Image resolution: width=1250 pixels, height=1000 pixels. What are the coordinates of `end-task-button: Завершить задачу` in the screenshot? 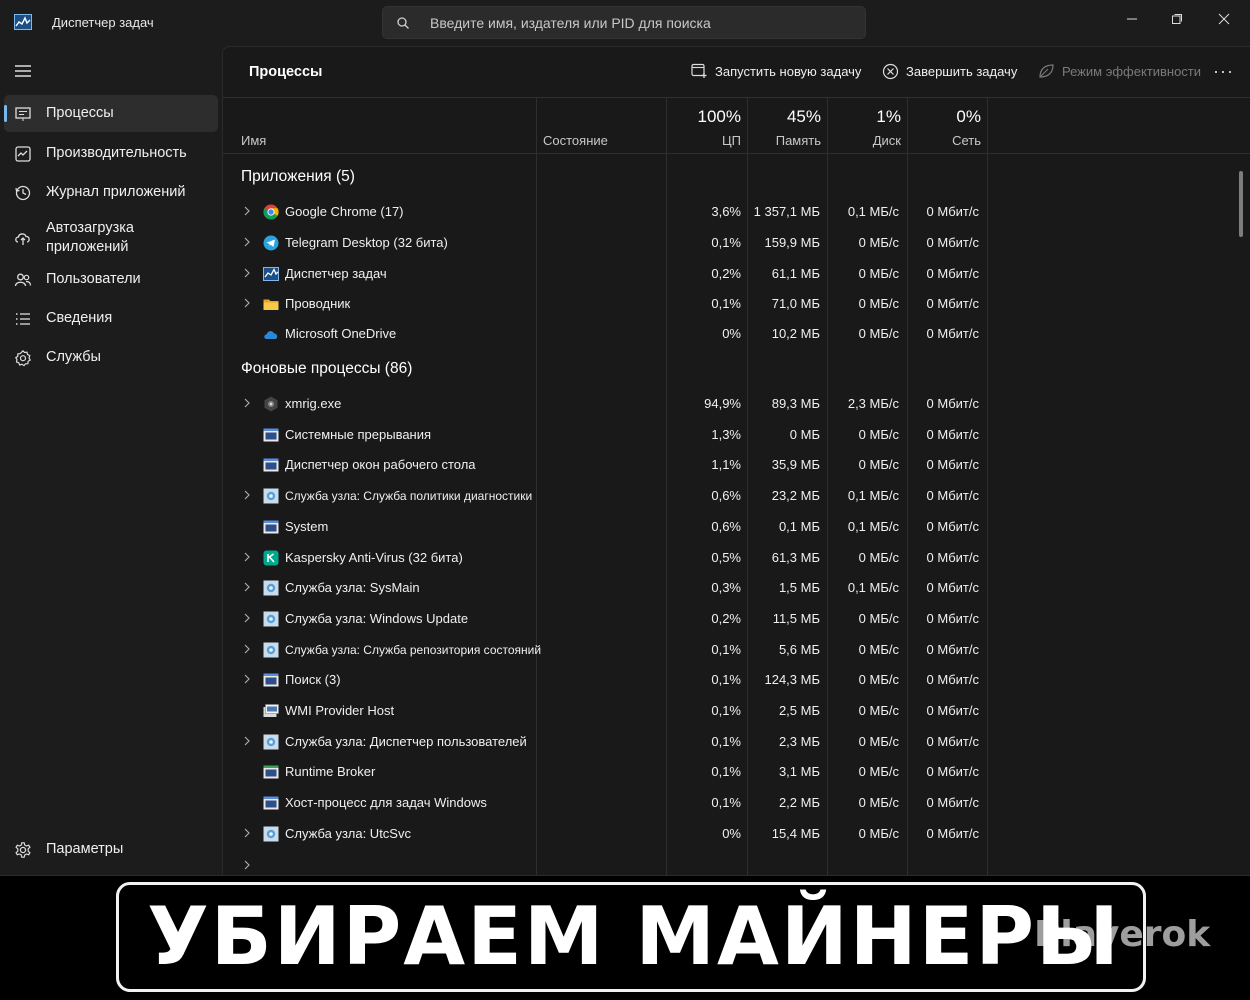 It's located at (949, 71).